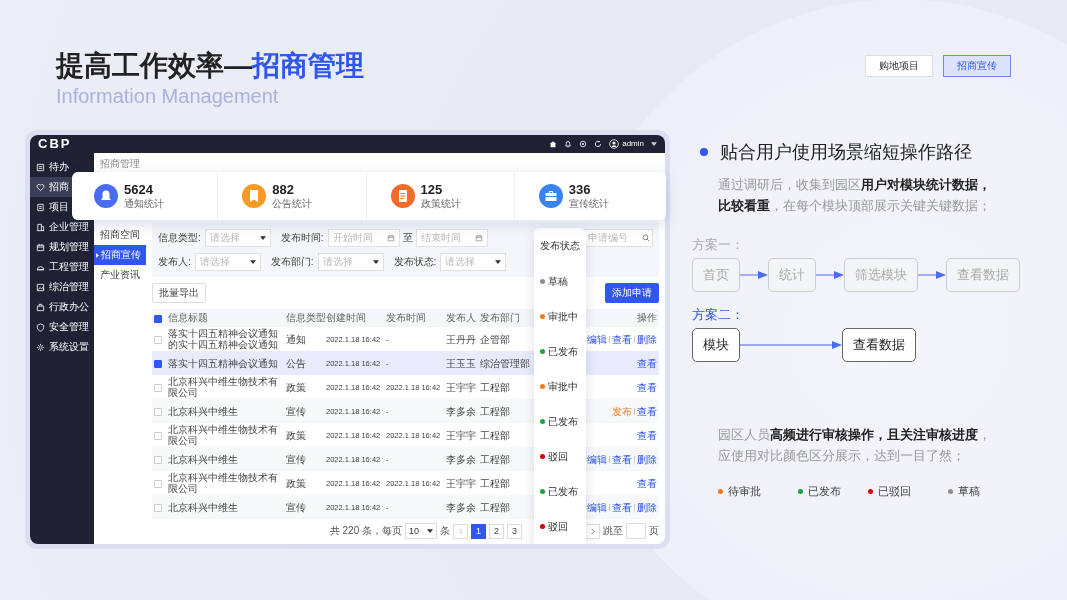 The image size is (1067, 600). I want to click on heart-icon, so click(40, 187).